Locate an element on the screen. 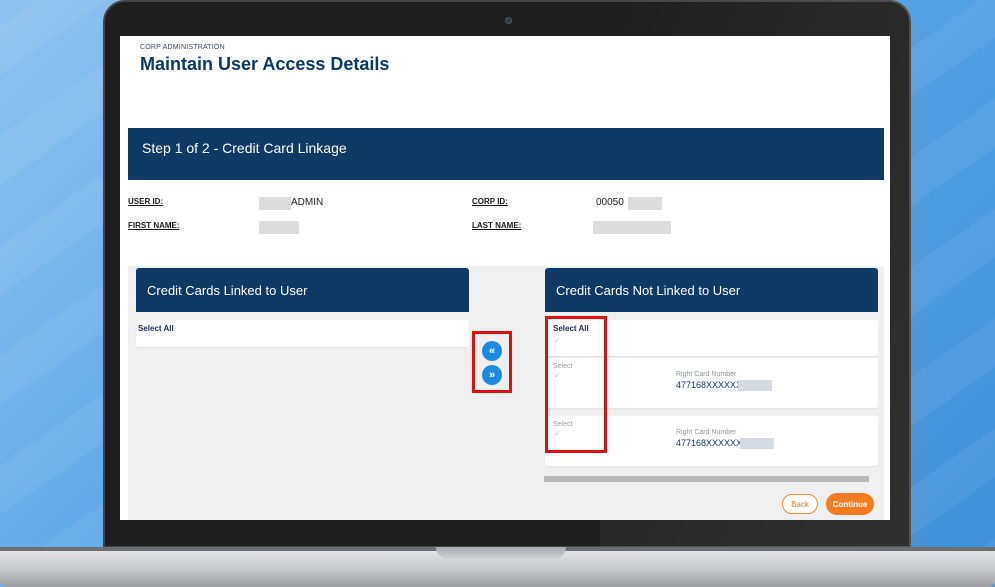 The height and width of the screenshot is (587, 995). step-title: Step 1 of 2 - Credit Card Linkage is located at coordinates (244, 148).